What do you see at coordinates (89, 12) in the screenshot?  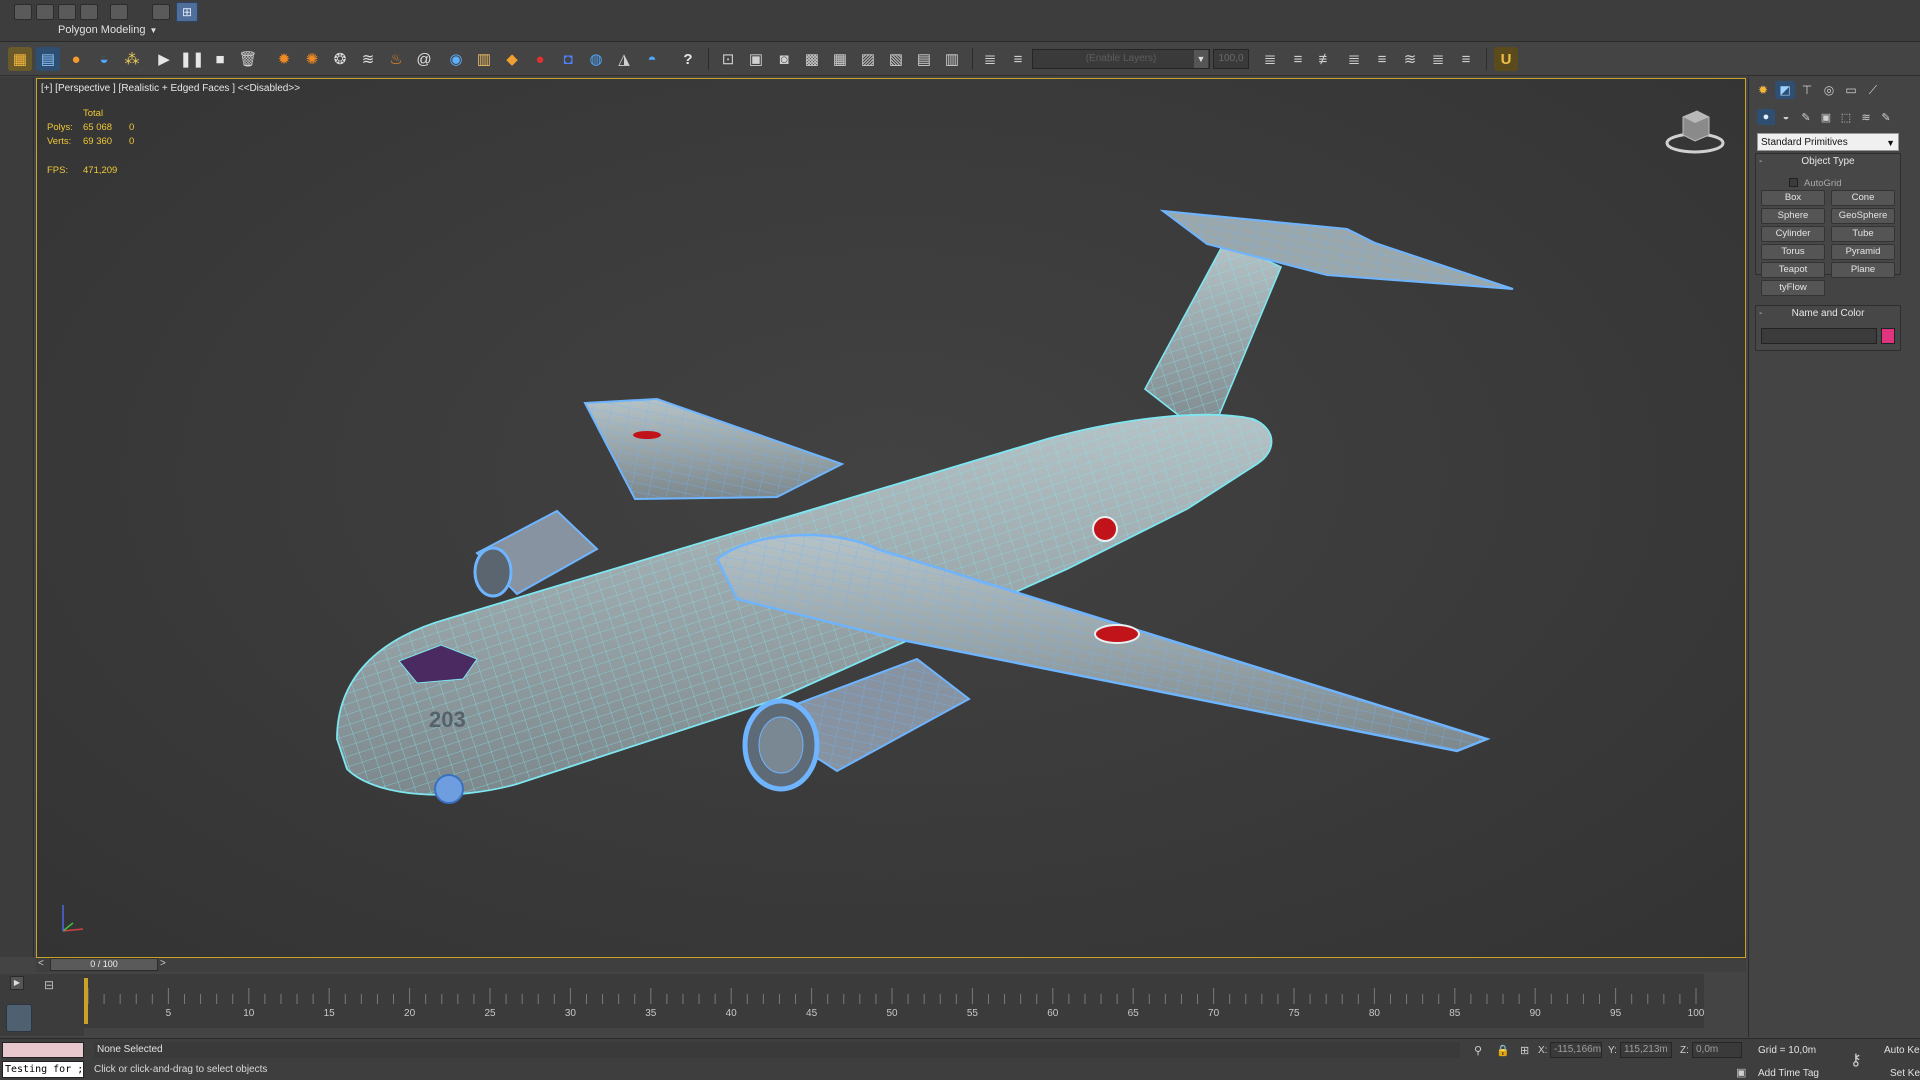 I see `undo-icon` at bounding box center [89, 12].